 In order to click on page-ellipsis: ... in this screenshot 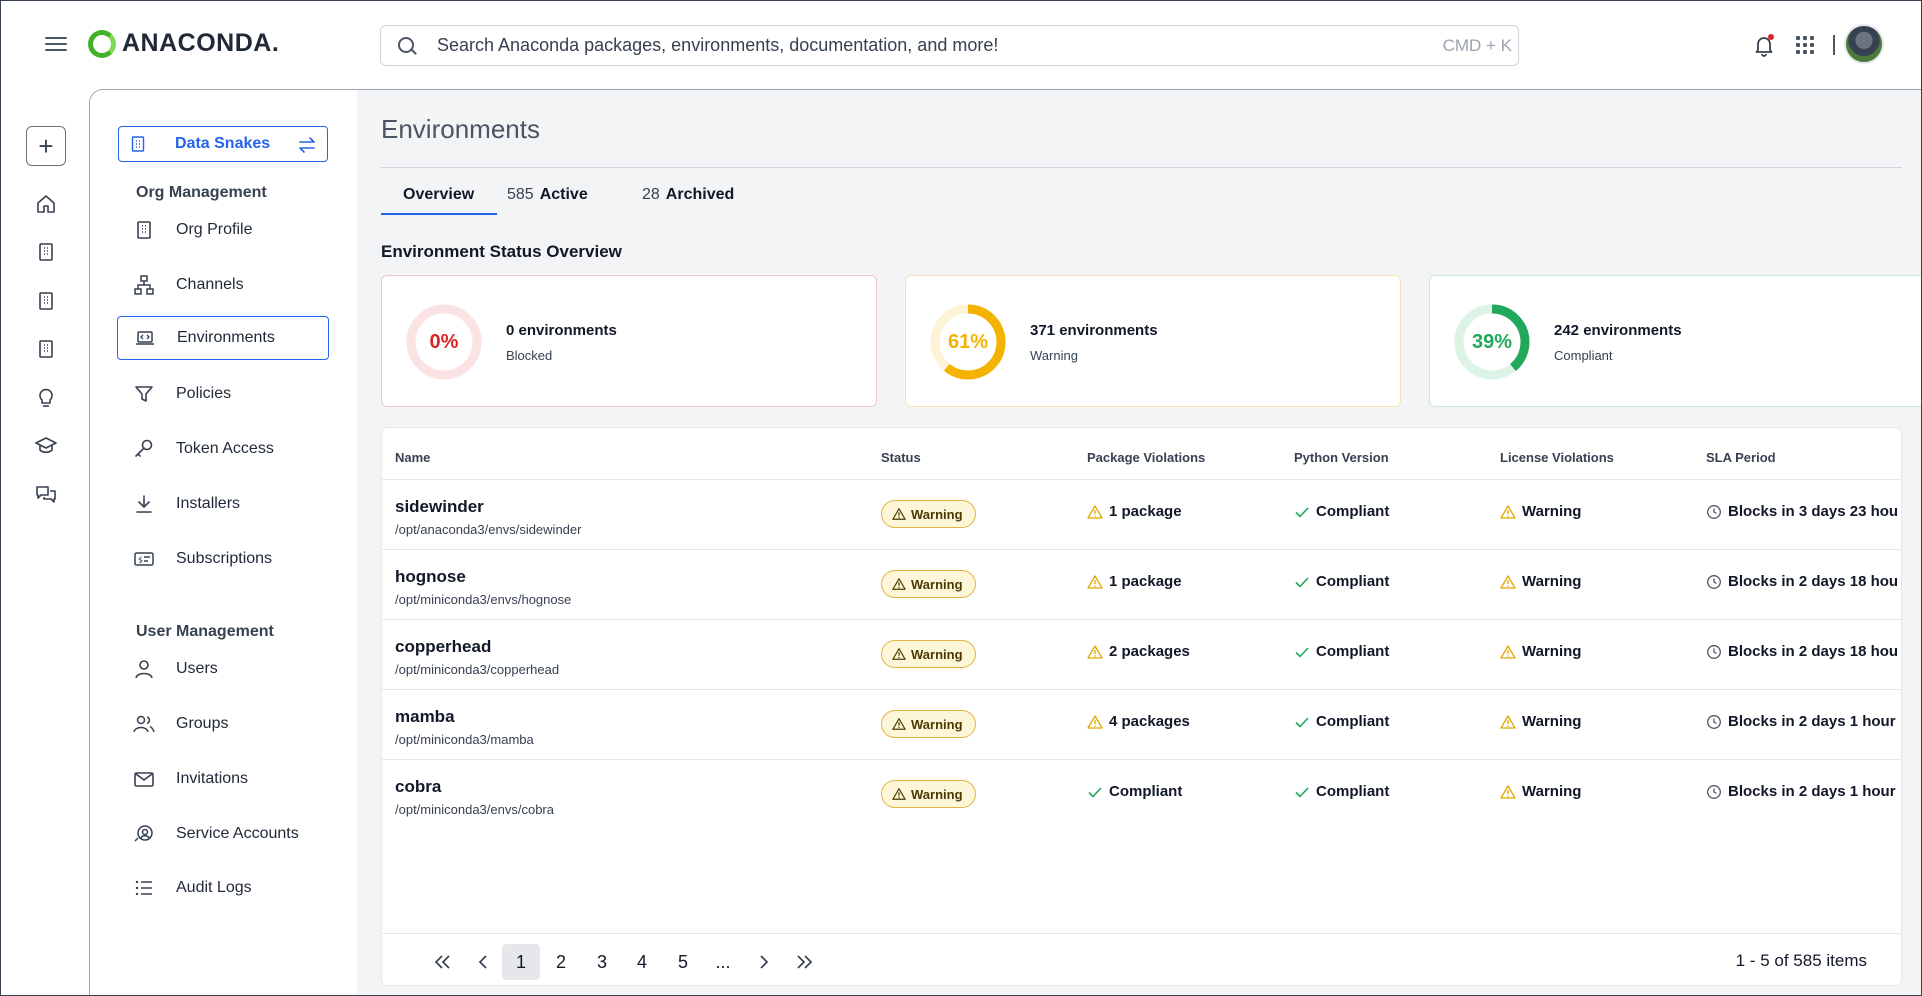, I will do `click(723, 962)`.